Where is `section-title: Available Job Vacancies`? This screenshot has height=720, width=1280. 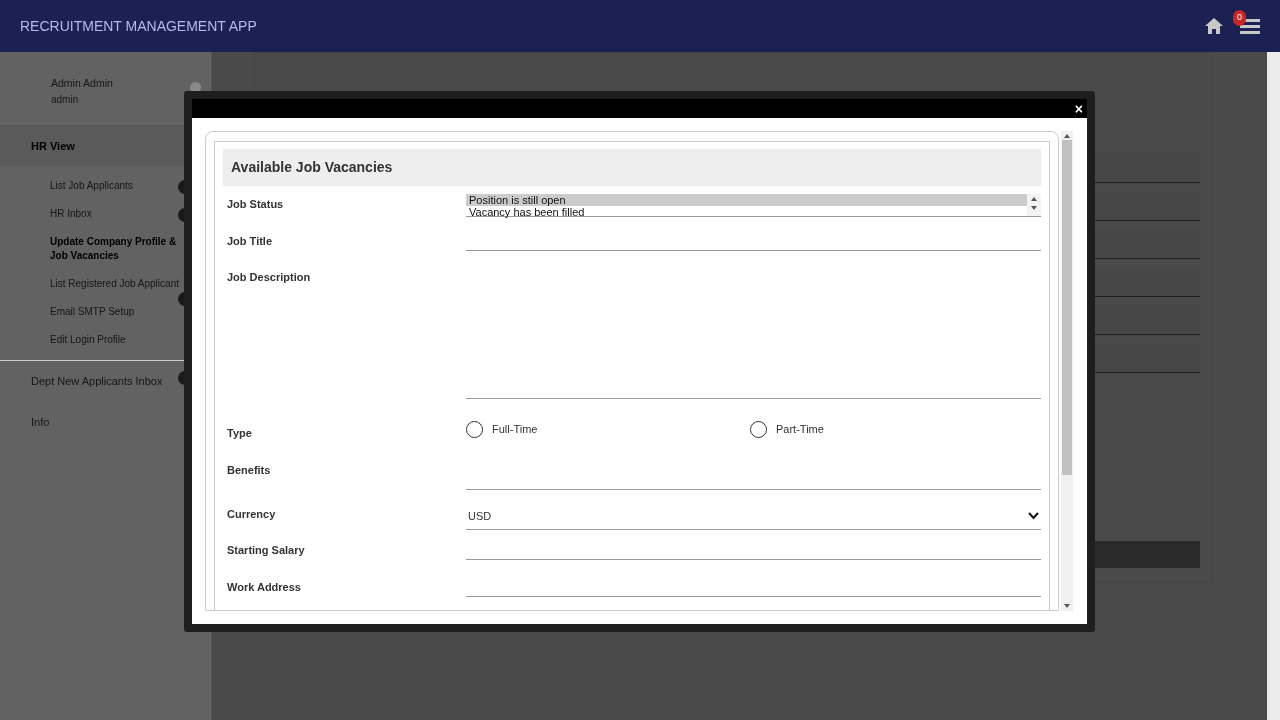
section-title: Available Job Vacancies is located at coordinates (632, 167).